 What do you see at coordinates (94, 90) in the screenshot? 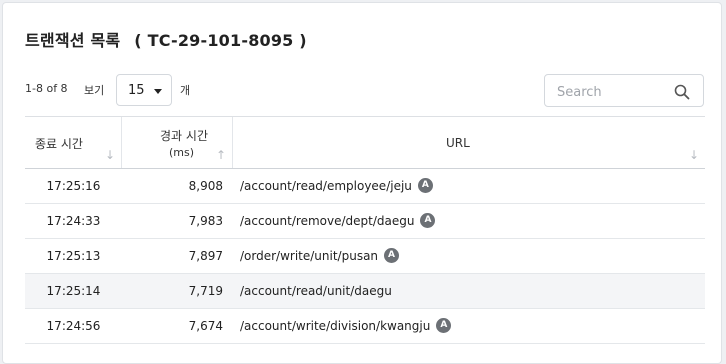
I see `per-page-label: 보기` at bounding box center [94, 90].